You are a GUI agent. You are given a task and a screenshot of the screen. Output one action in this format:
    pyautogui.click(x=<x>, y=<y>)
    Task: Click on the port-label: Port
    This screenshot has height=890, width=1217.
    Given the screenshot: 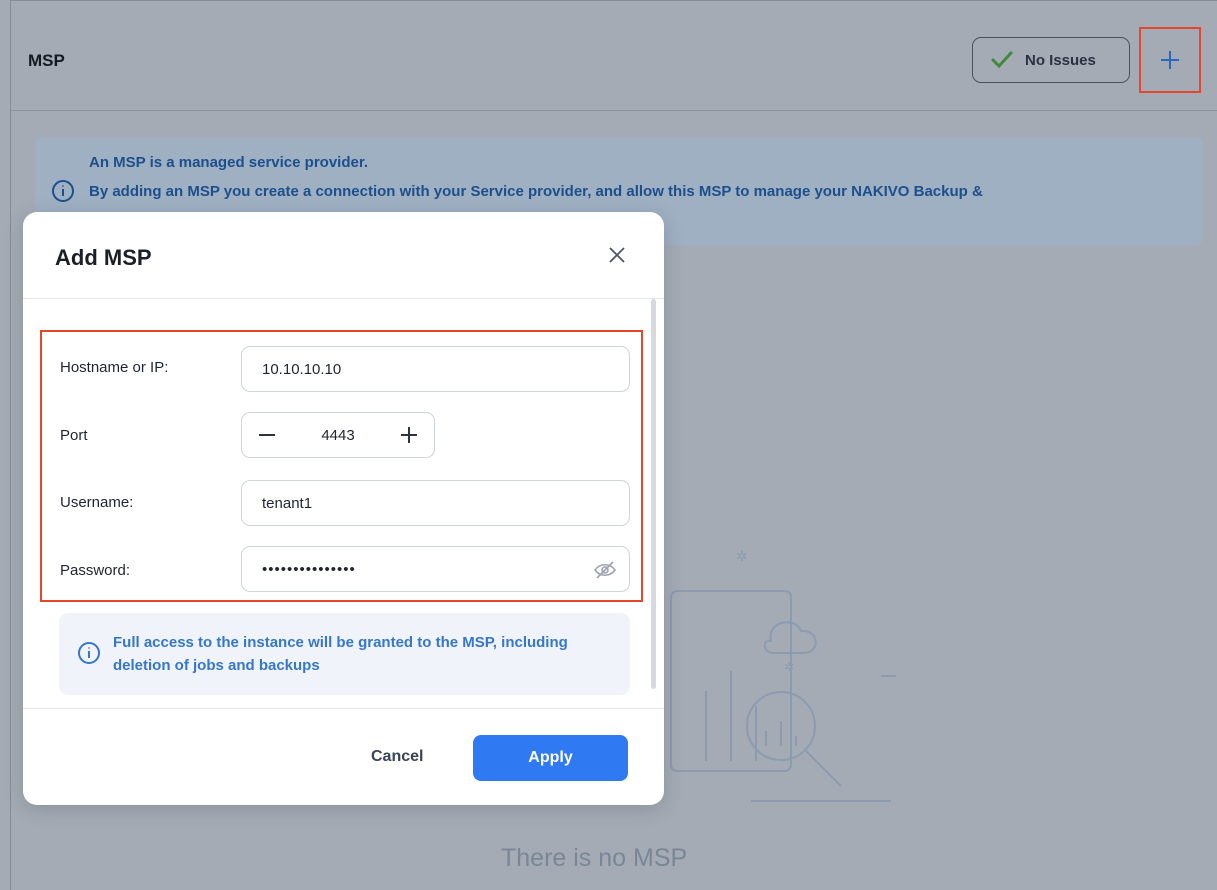 What is the action you would take?
    pyautogui.click(x=74, y=435)
    